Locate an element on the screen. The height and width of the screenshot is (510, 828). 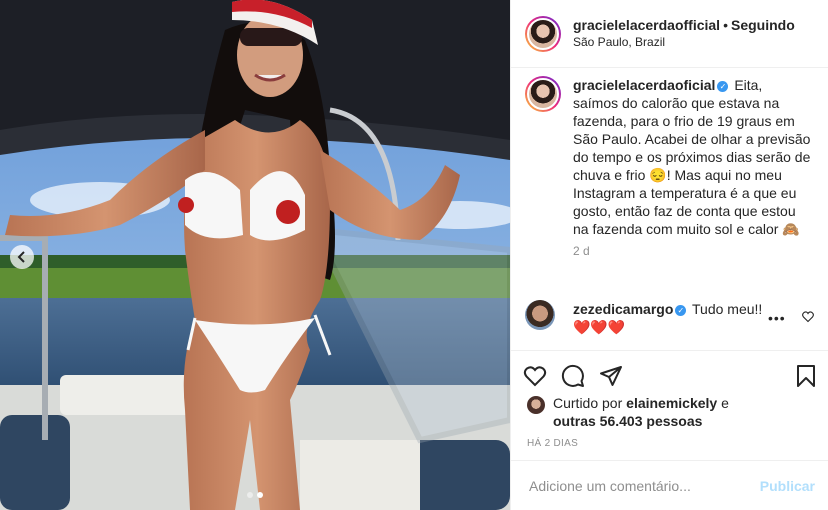
comment-hearts: ❤️❤️❤️ is located at coordinates (599, 327).